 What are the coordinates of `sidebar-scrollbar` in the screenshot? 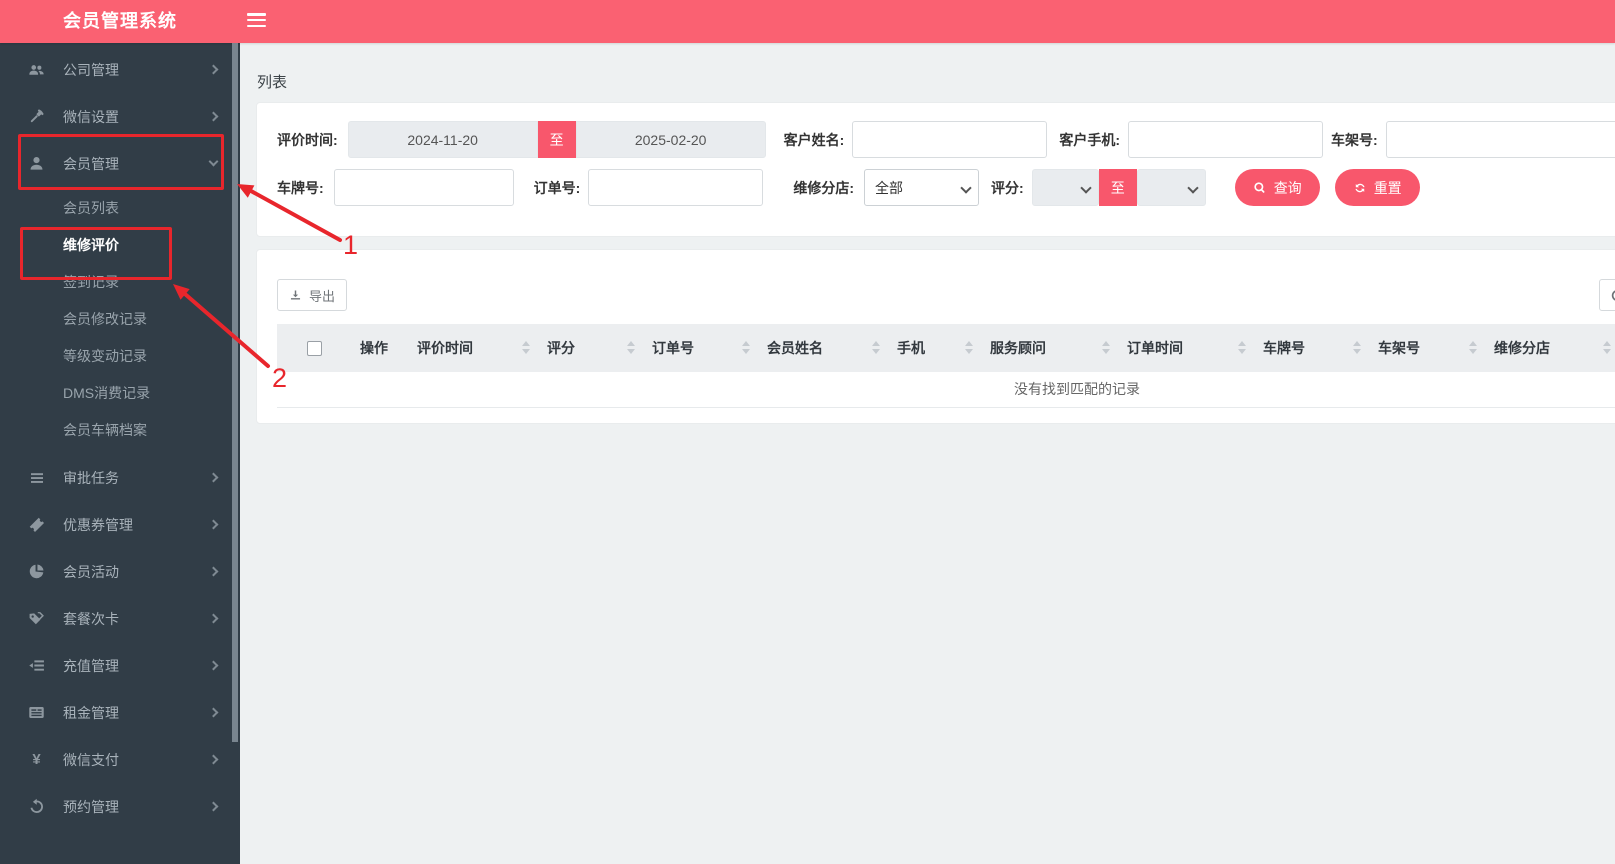 It's located at (235, 392).